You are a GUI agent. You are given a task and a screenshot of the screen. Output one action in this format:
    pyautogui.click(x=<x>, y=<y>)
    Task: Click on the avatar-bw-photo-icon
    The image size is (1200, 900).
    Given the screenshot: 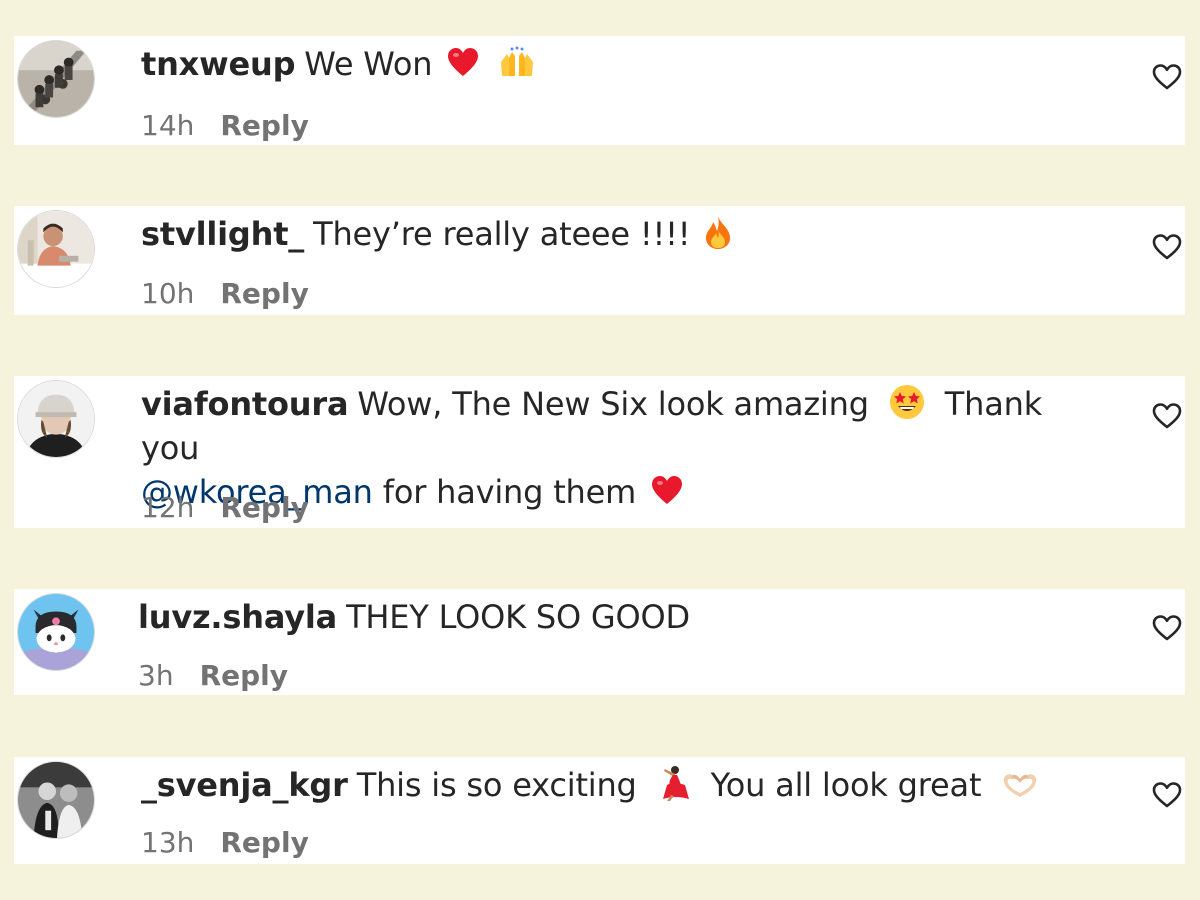 What is the action you would take?
    pyautogui.click(x=56, y=800)
    